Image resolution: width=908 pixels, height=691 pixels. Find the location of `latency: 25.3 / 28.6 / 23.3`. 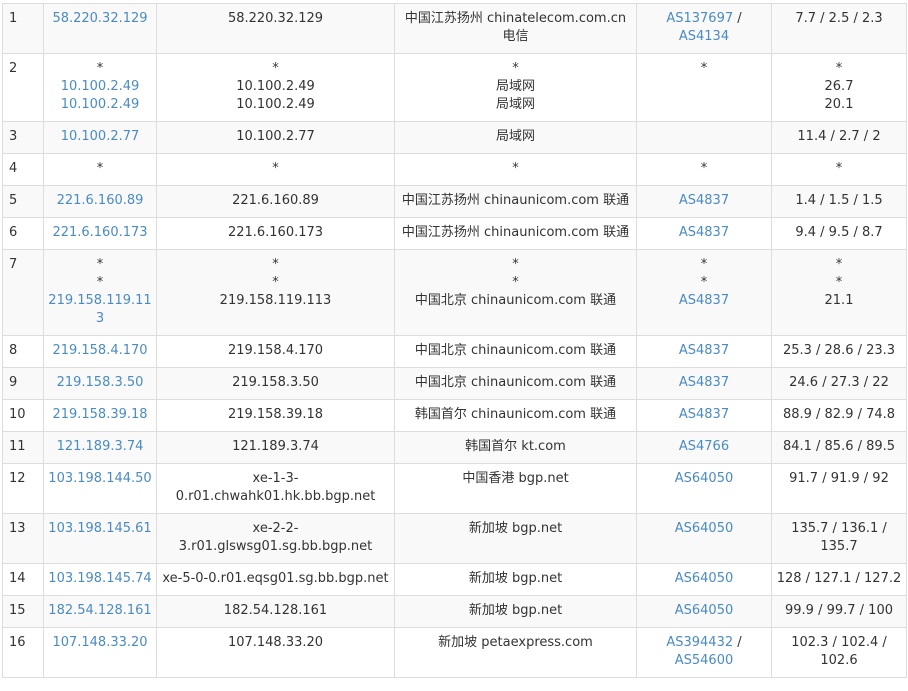

latency: 25.3 / 28.6 / 23.3 is located at coordinates (839, 350).